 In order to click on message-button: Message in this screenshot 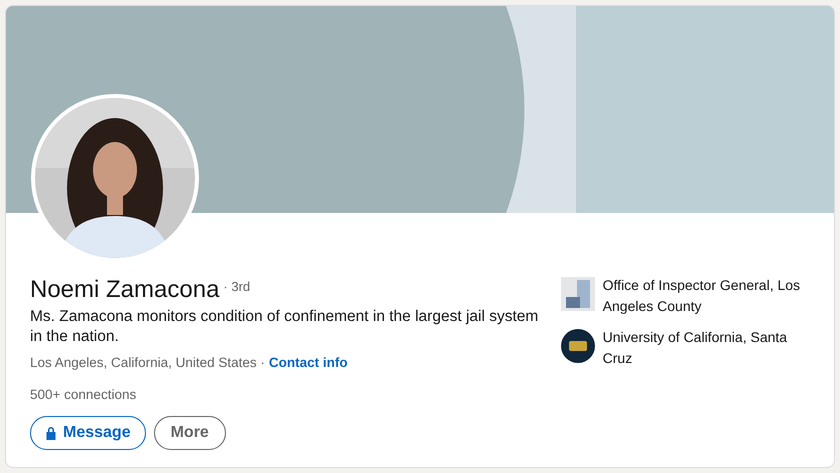, I will do `click(88, 433)`.